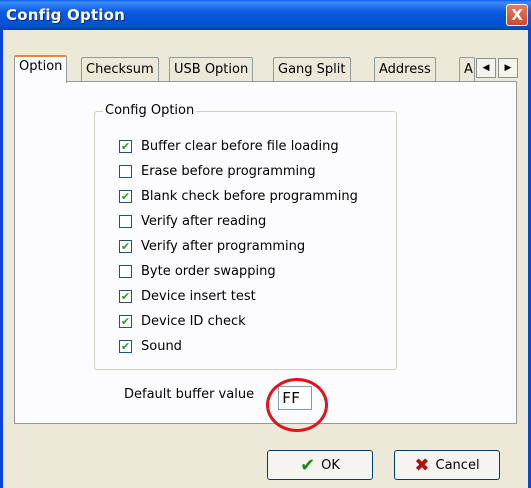  Describe the element at coordinates (193, 321) in the screenshot. I see `option-label: Device ID check` at that location.